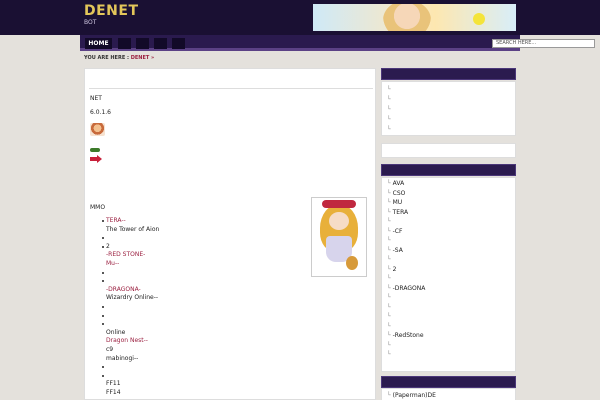 The image size is (600, 400). I want to click on site-logo: DENET, so click(111, 11).